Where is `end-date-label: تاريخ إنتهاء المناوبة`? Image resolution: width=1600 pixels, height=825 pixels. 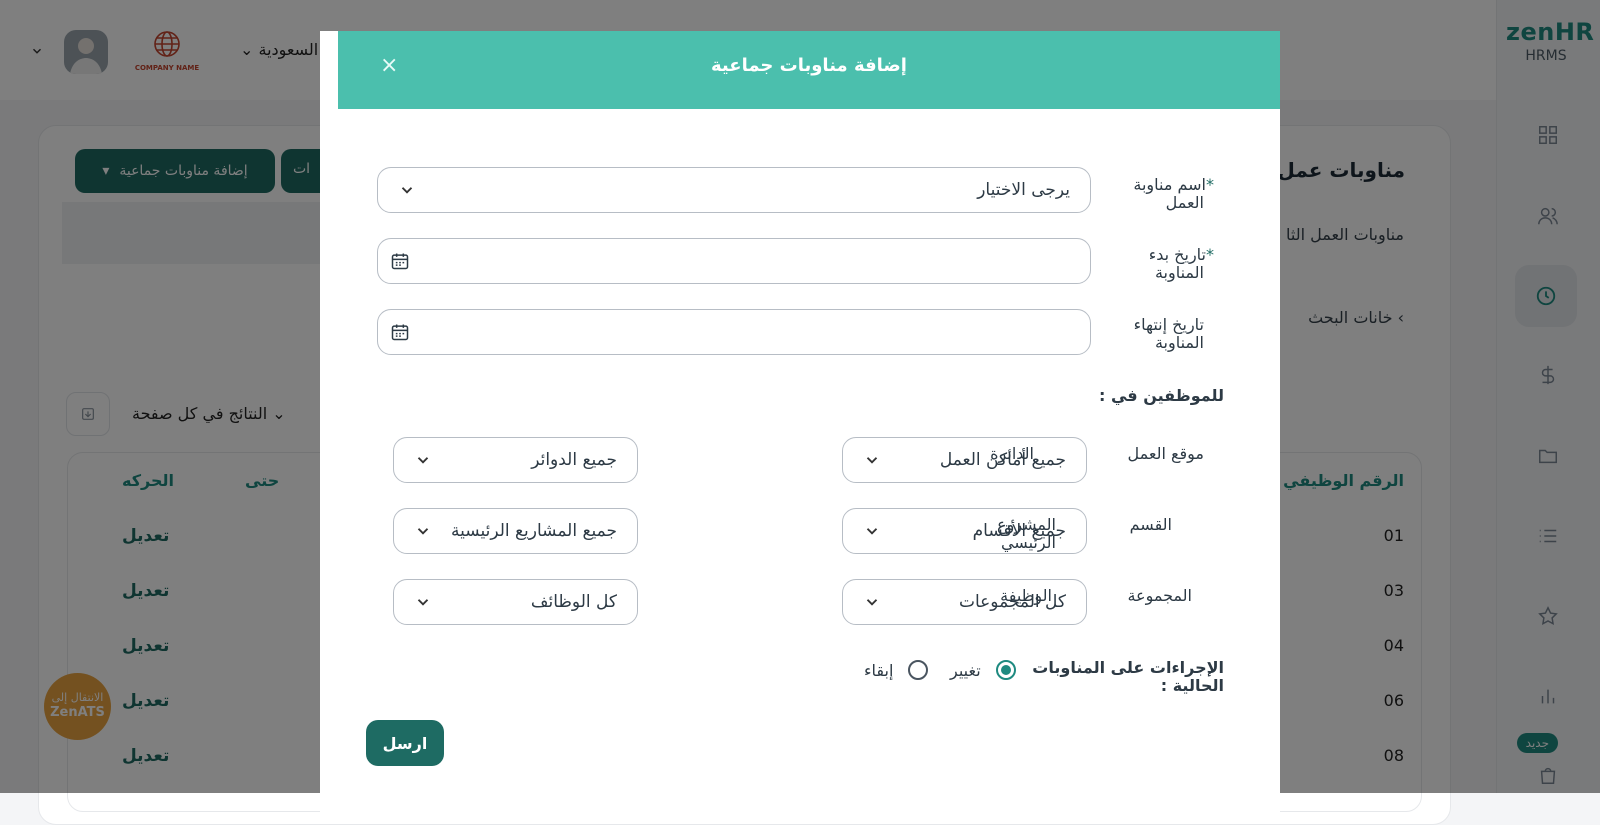 end-date-label: تاريخ إنتهاء المناوبة is located at coordinates (1169, 334).